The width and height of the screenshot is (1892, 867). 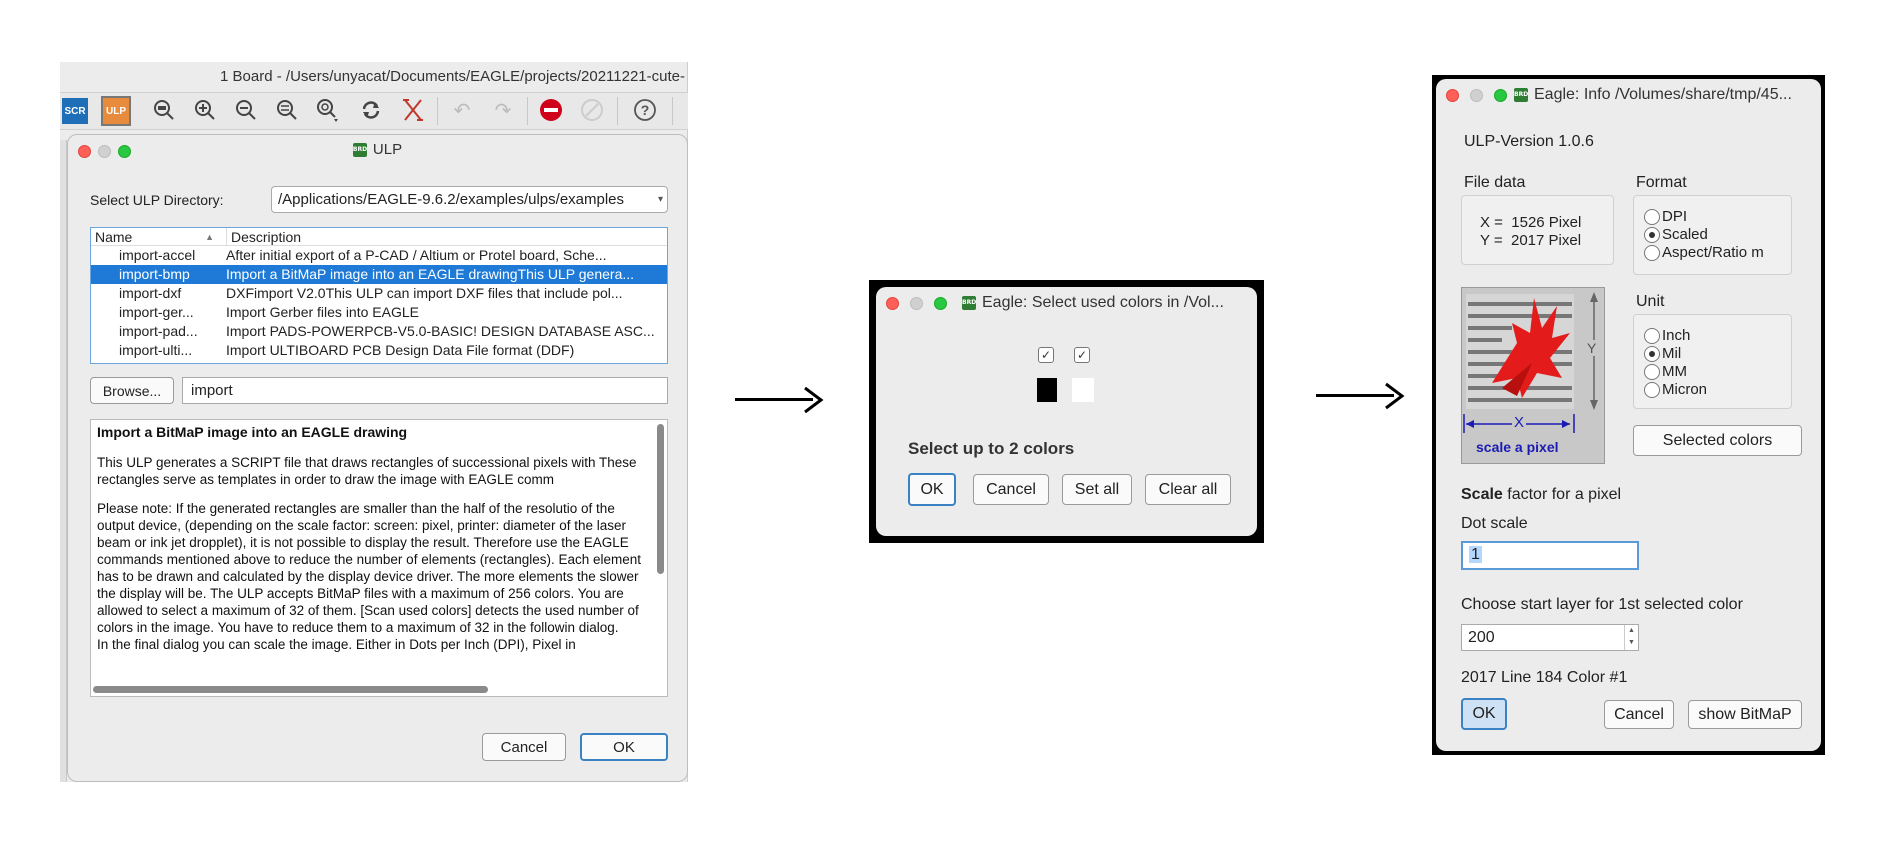 I want to click on chevron-down-icon: ▾, so click(x=660, y=199).